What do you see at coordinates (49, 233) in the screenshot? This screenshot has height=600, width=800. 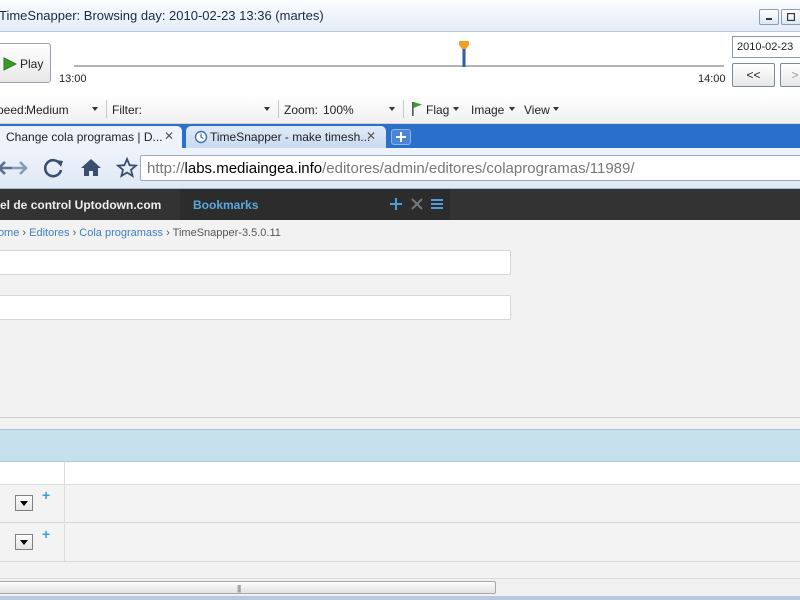 I see `breadcrumb-link-editores: Editores` at bounding box center [49, 233].